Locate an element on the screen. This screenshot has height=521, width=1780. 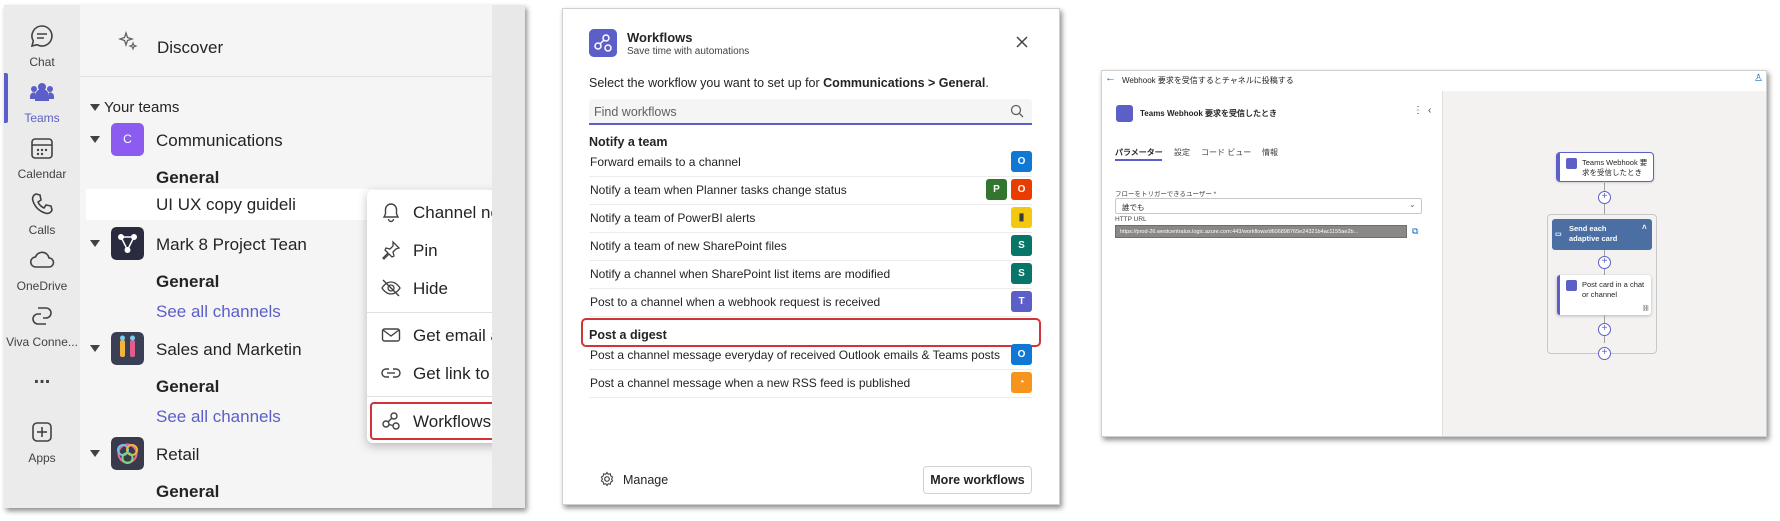
link-icon is located at coordinates (391, 373).